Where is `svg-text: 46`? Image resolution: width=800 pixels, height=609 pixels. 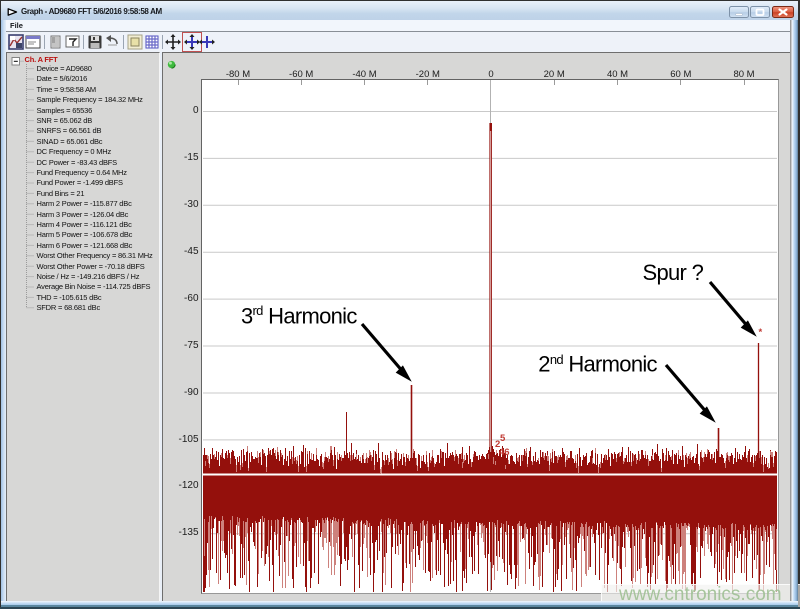
svg-text: 46 is located at coordinates (504, 452).